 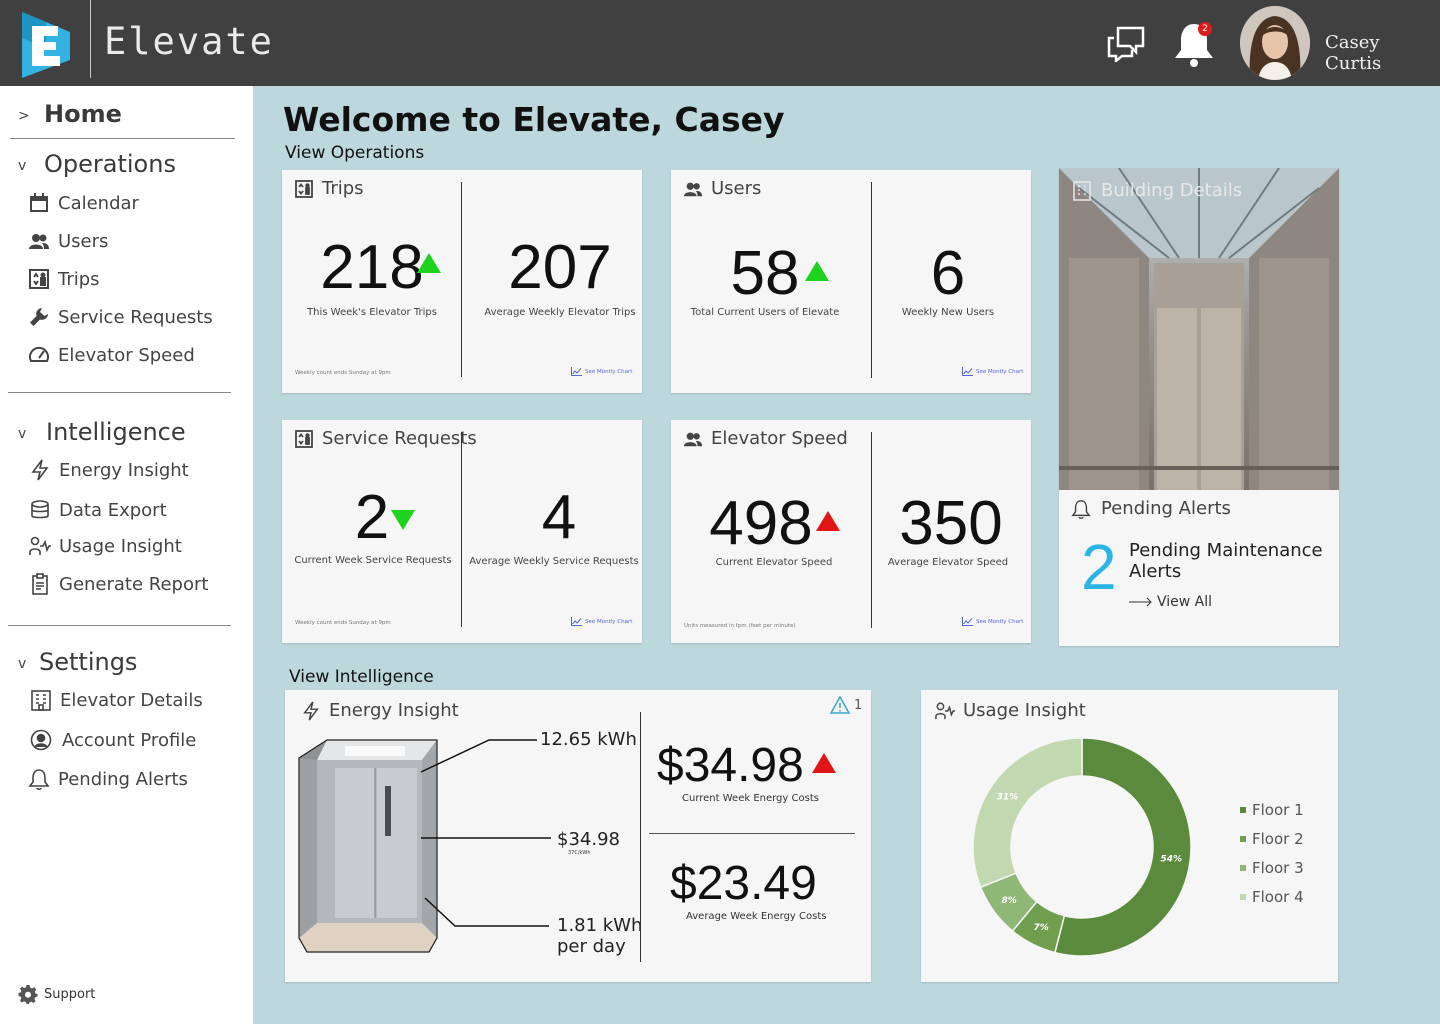 What do you see at coordinates (840, 705) in the screenshot?
I see `warning-icon` at bounding box center [840, 705].